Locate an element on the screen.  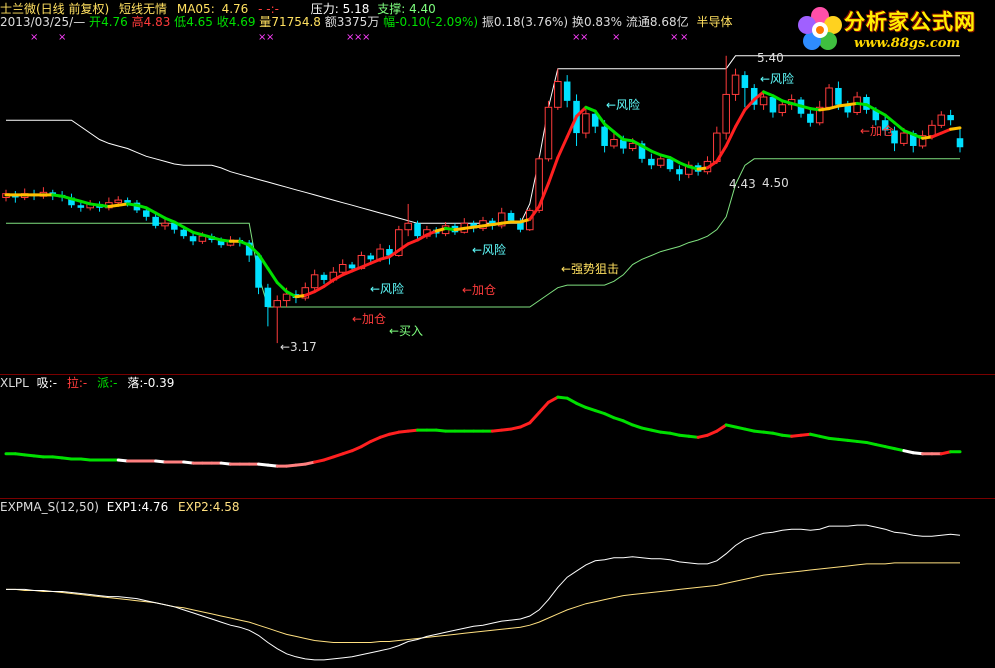
mid-price-mark: 4.43 is located at coordinates (742, 184).